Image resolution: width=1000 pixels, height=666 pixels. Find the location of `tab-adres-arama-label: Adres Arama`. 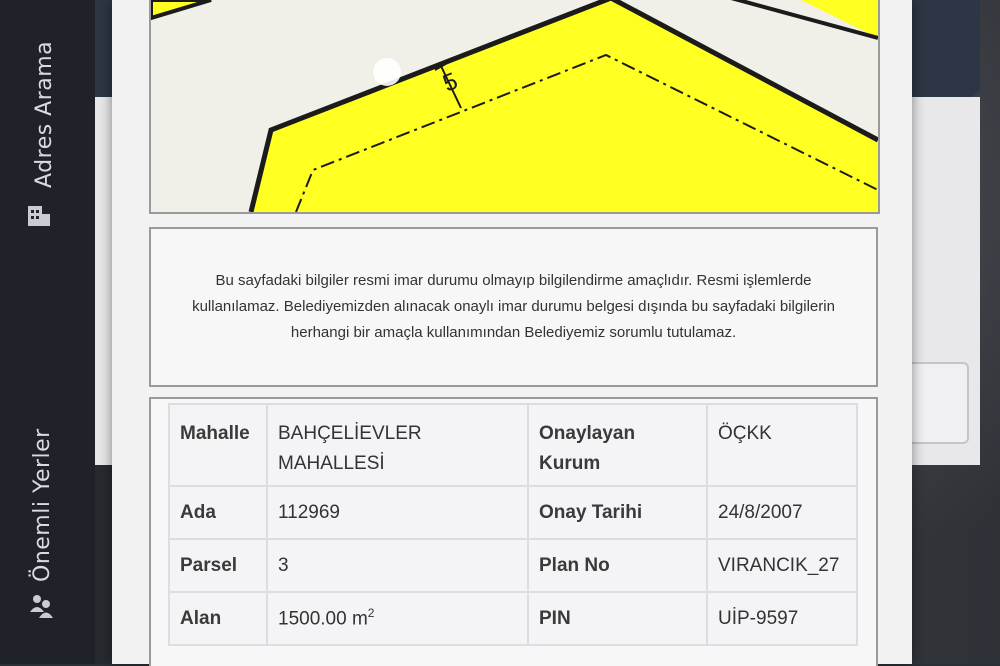

tab-adres-arama-label: Adres Arama is located at coordinates (44, 114).